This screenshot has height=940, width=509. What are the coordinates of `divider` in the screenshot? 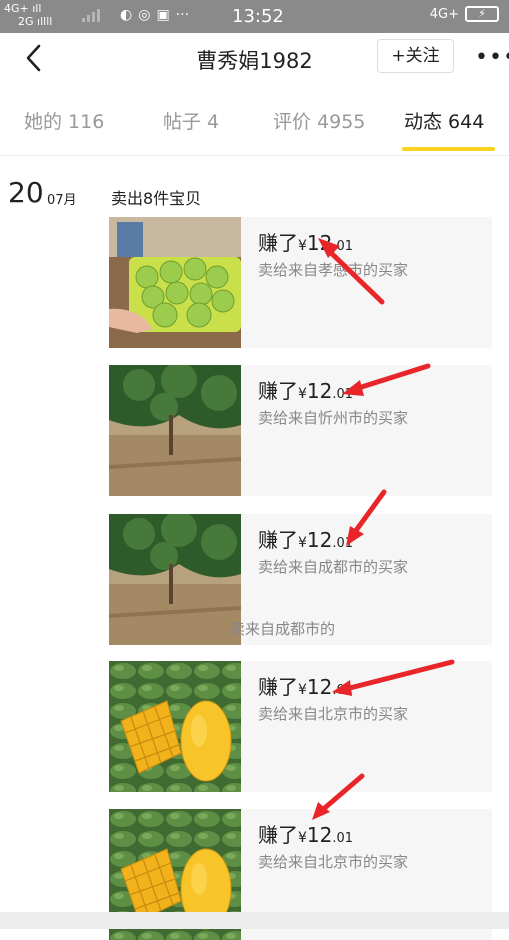 It's located at (254, 155).